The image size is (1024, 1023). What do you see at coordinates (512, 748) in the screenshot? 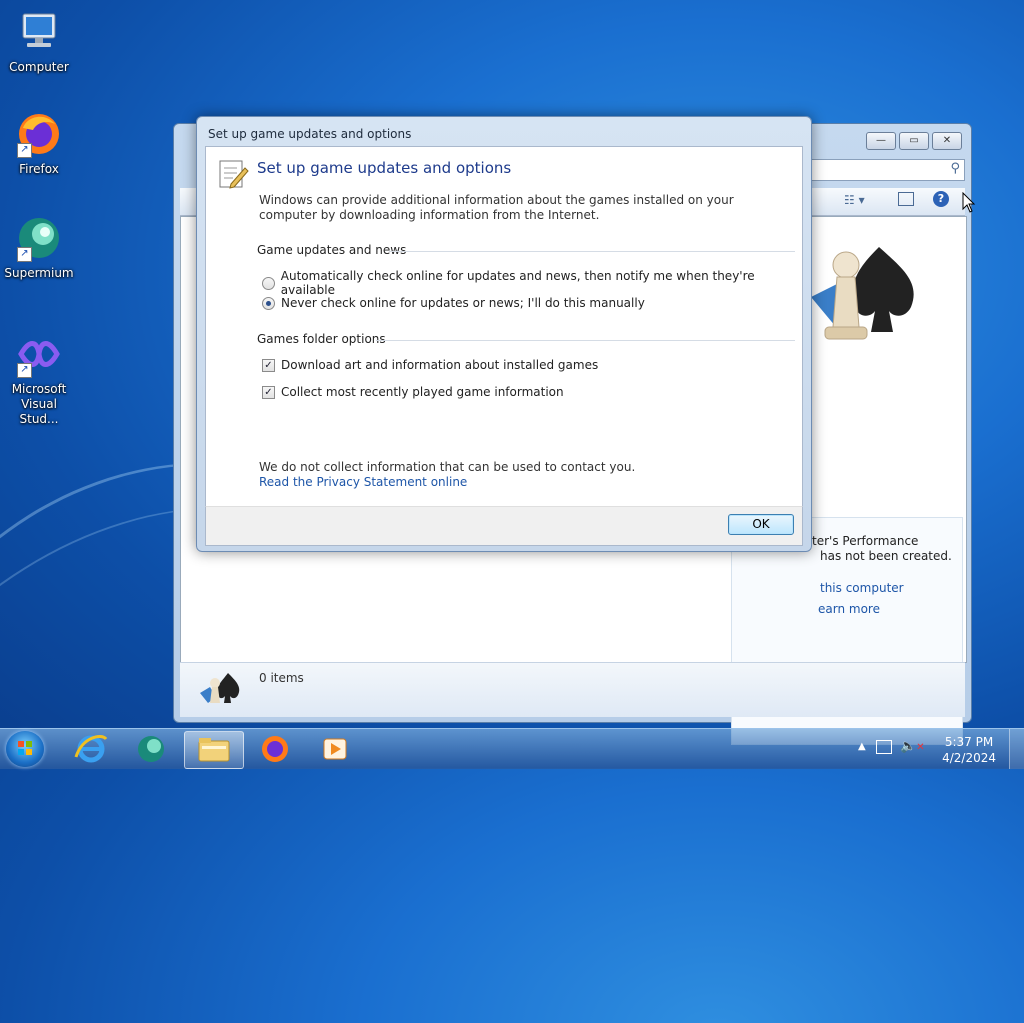
I see `taskbar: ▲ 🔈✕ 5:37 PM 4/2/2024` at bounding box center [512, 748].